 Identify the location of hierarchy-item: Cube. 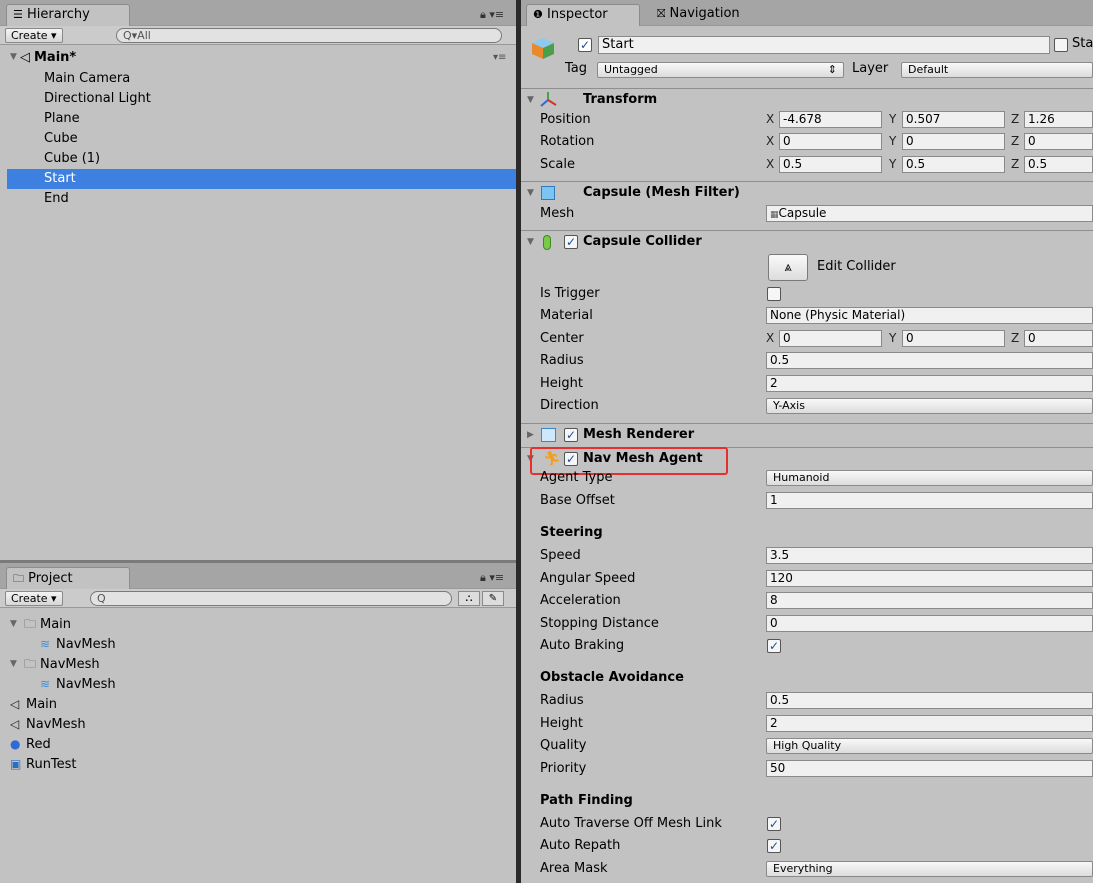
(258, 139).